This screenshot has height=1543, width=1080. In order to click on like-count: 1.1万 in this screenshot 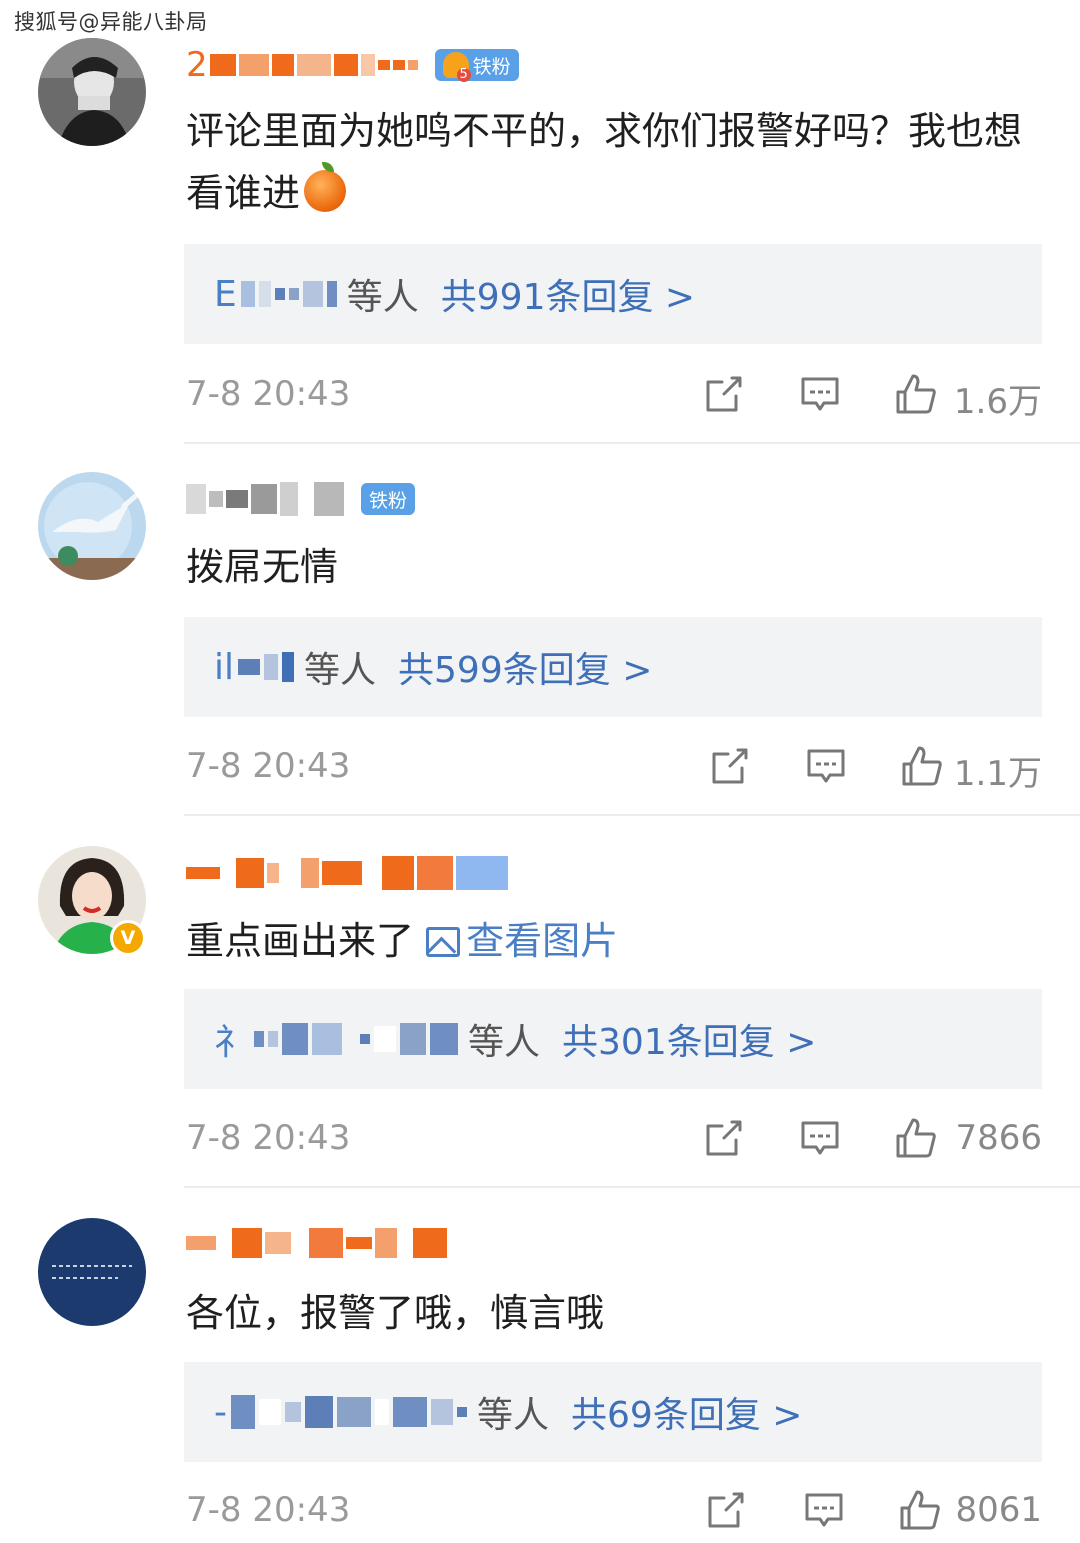, I will do `click(997, 774)`.